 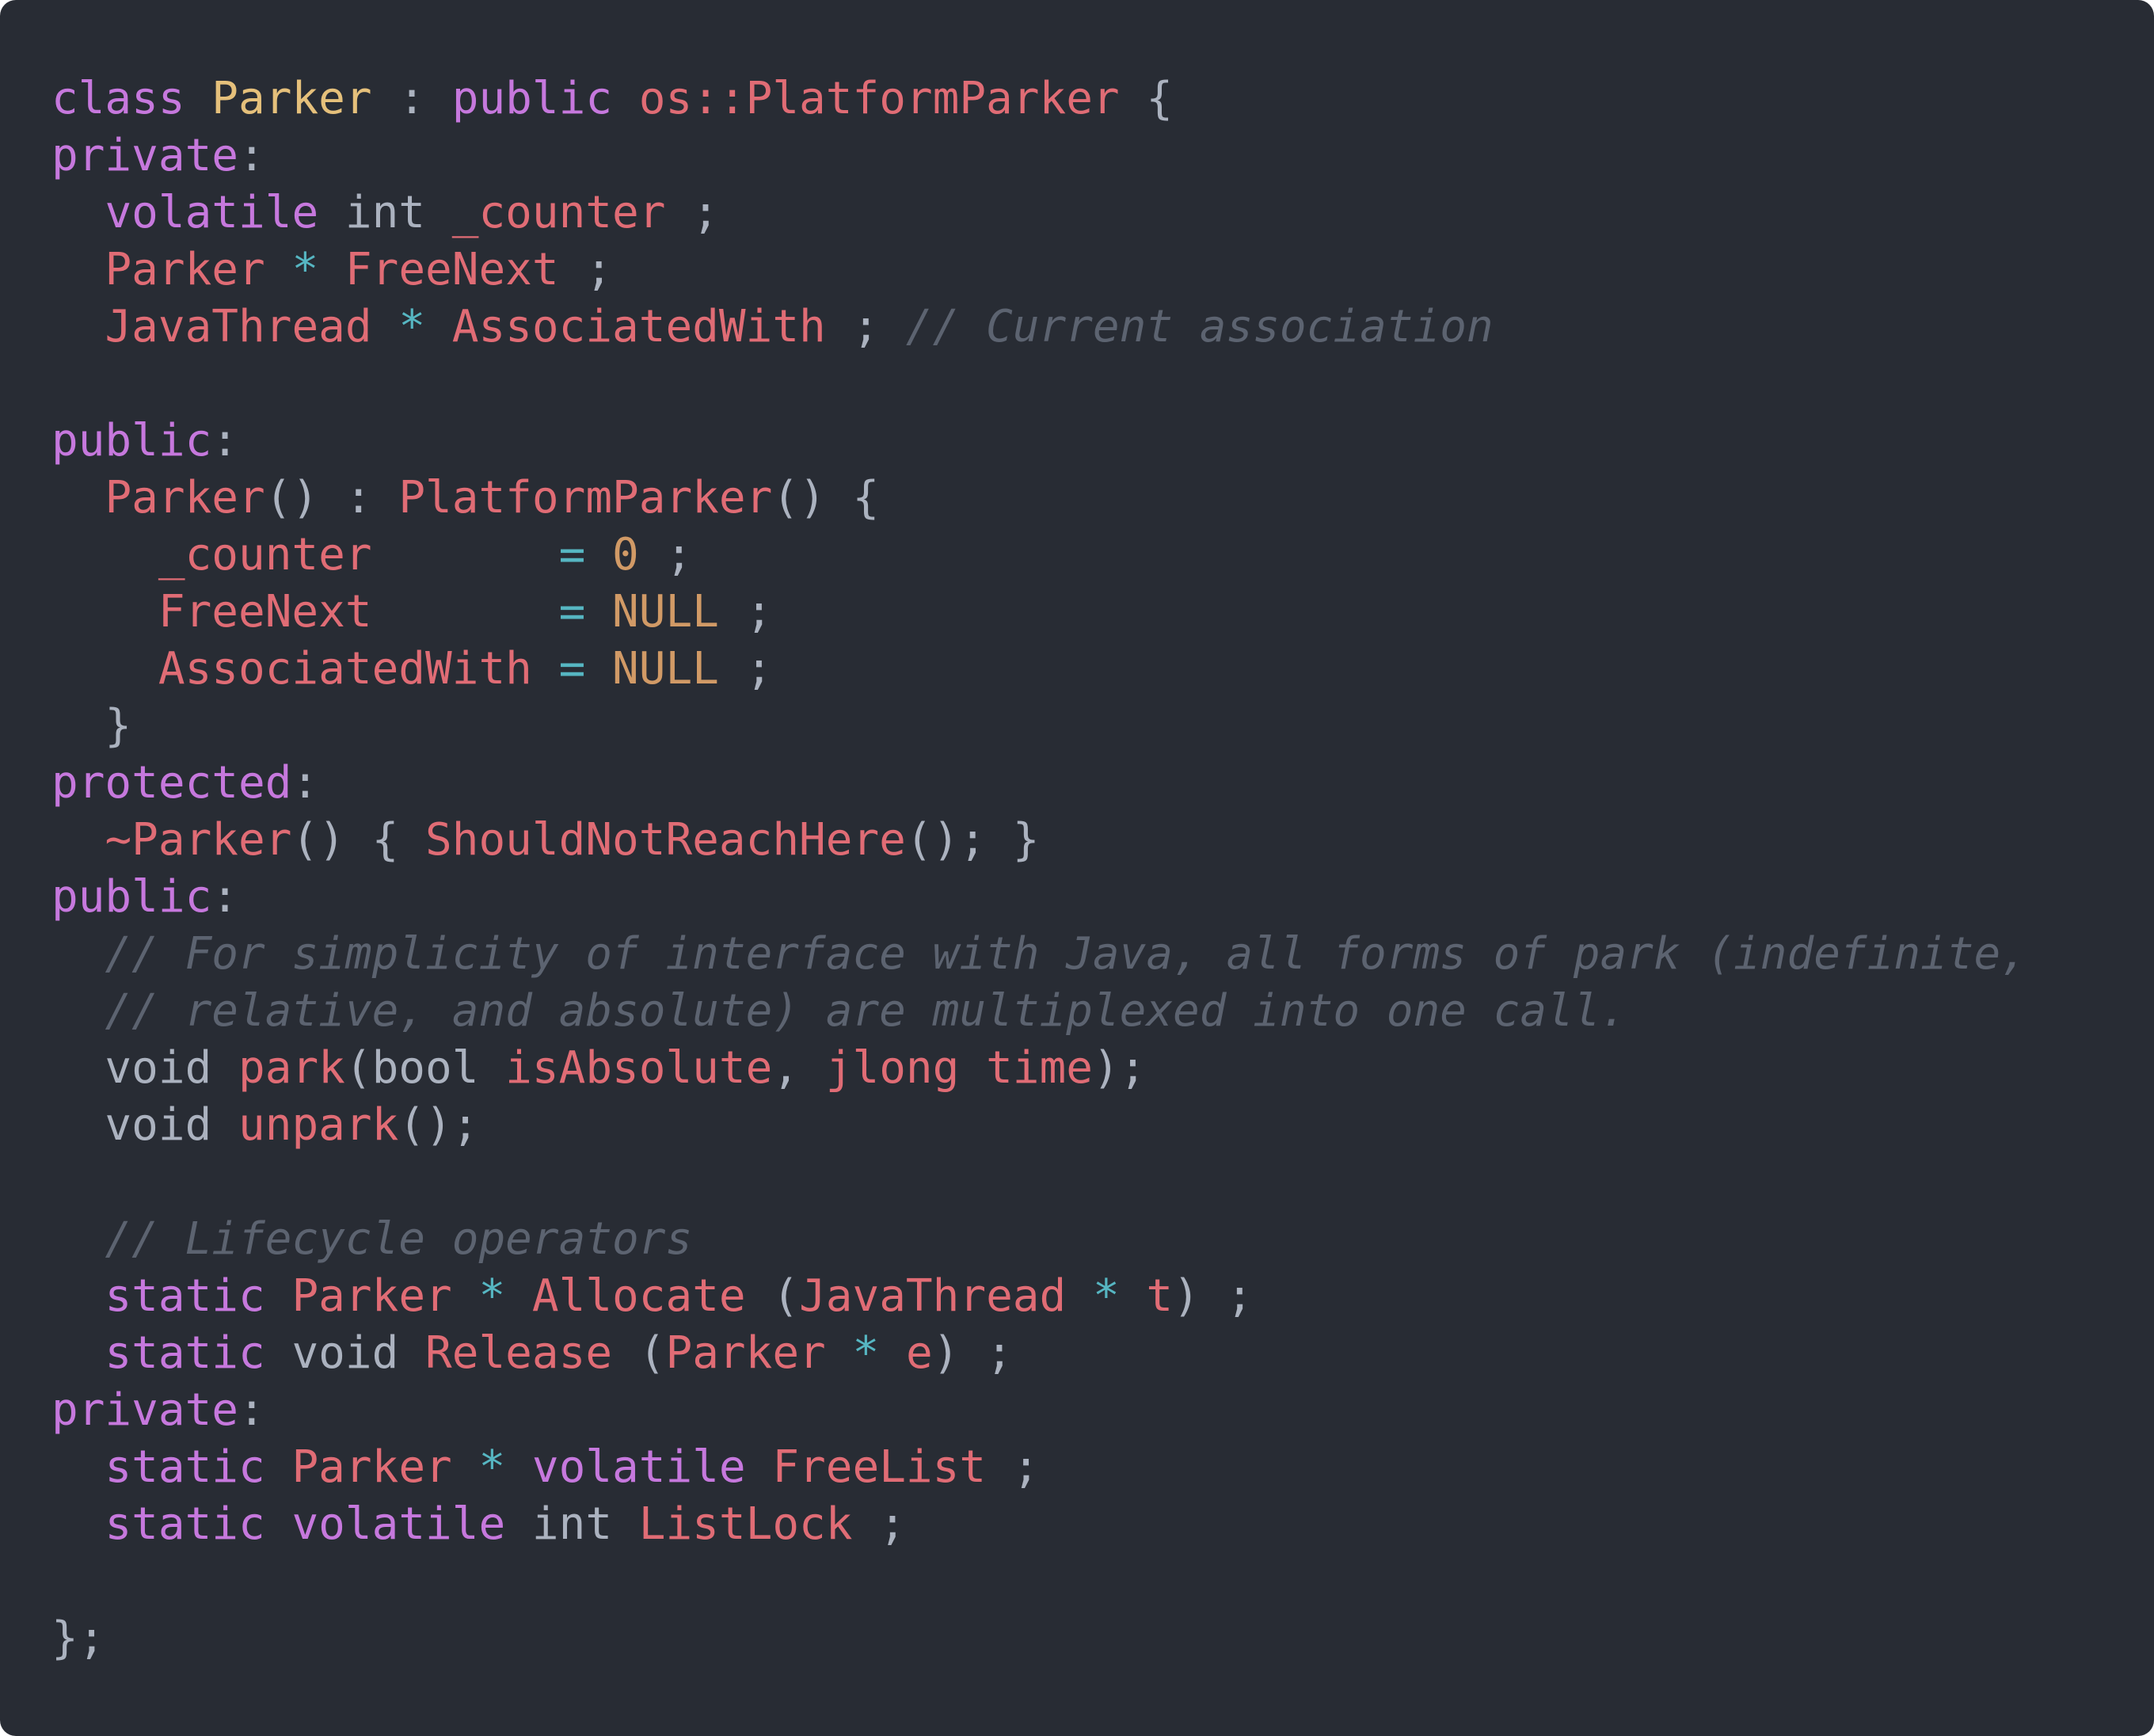 What do you see at coordinates (879, 1467) in the screenshot?
I see `identifier-token: FreeList` at bounding box center [879, 1467].